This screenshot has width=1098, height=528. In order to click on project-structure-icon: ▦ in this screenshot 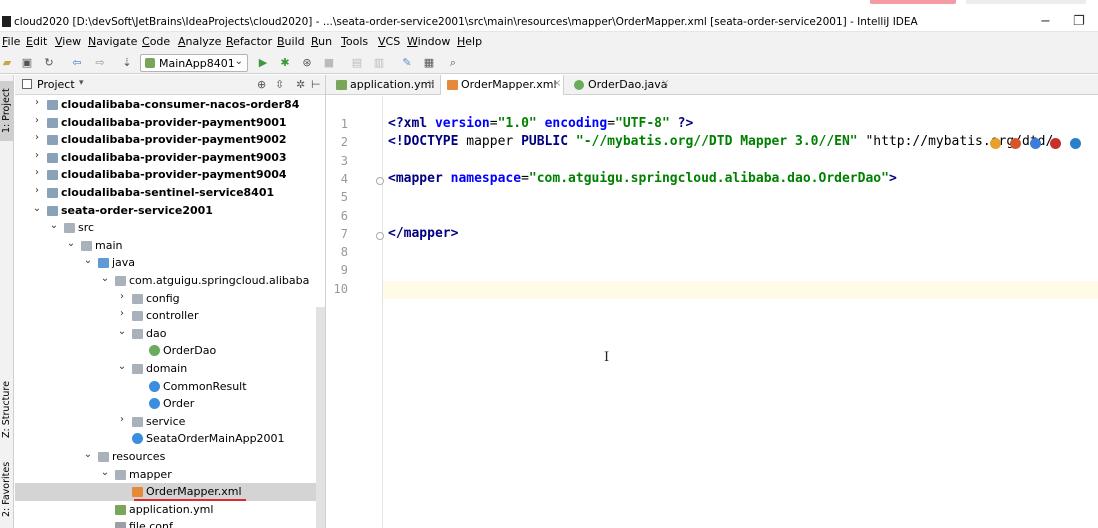, I will do `click(429, 63)`.